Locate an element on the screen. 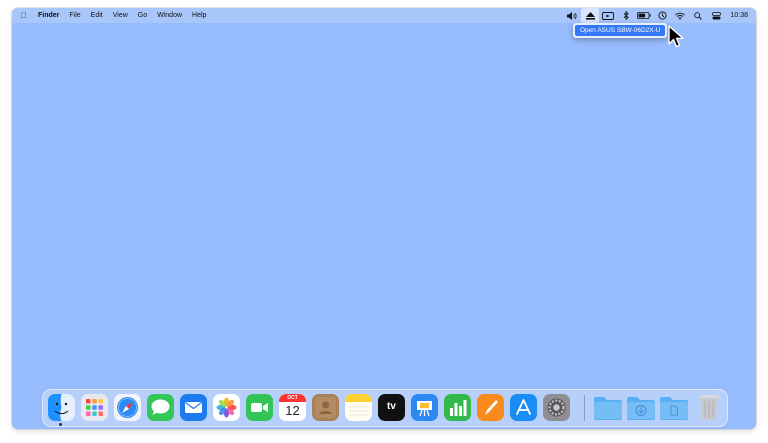 The height and width of the screenshot is (443, 768). appletv-icon: tv is located at coordinates (391, 407).